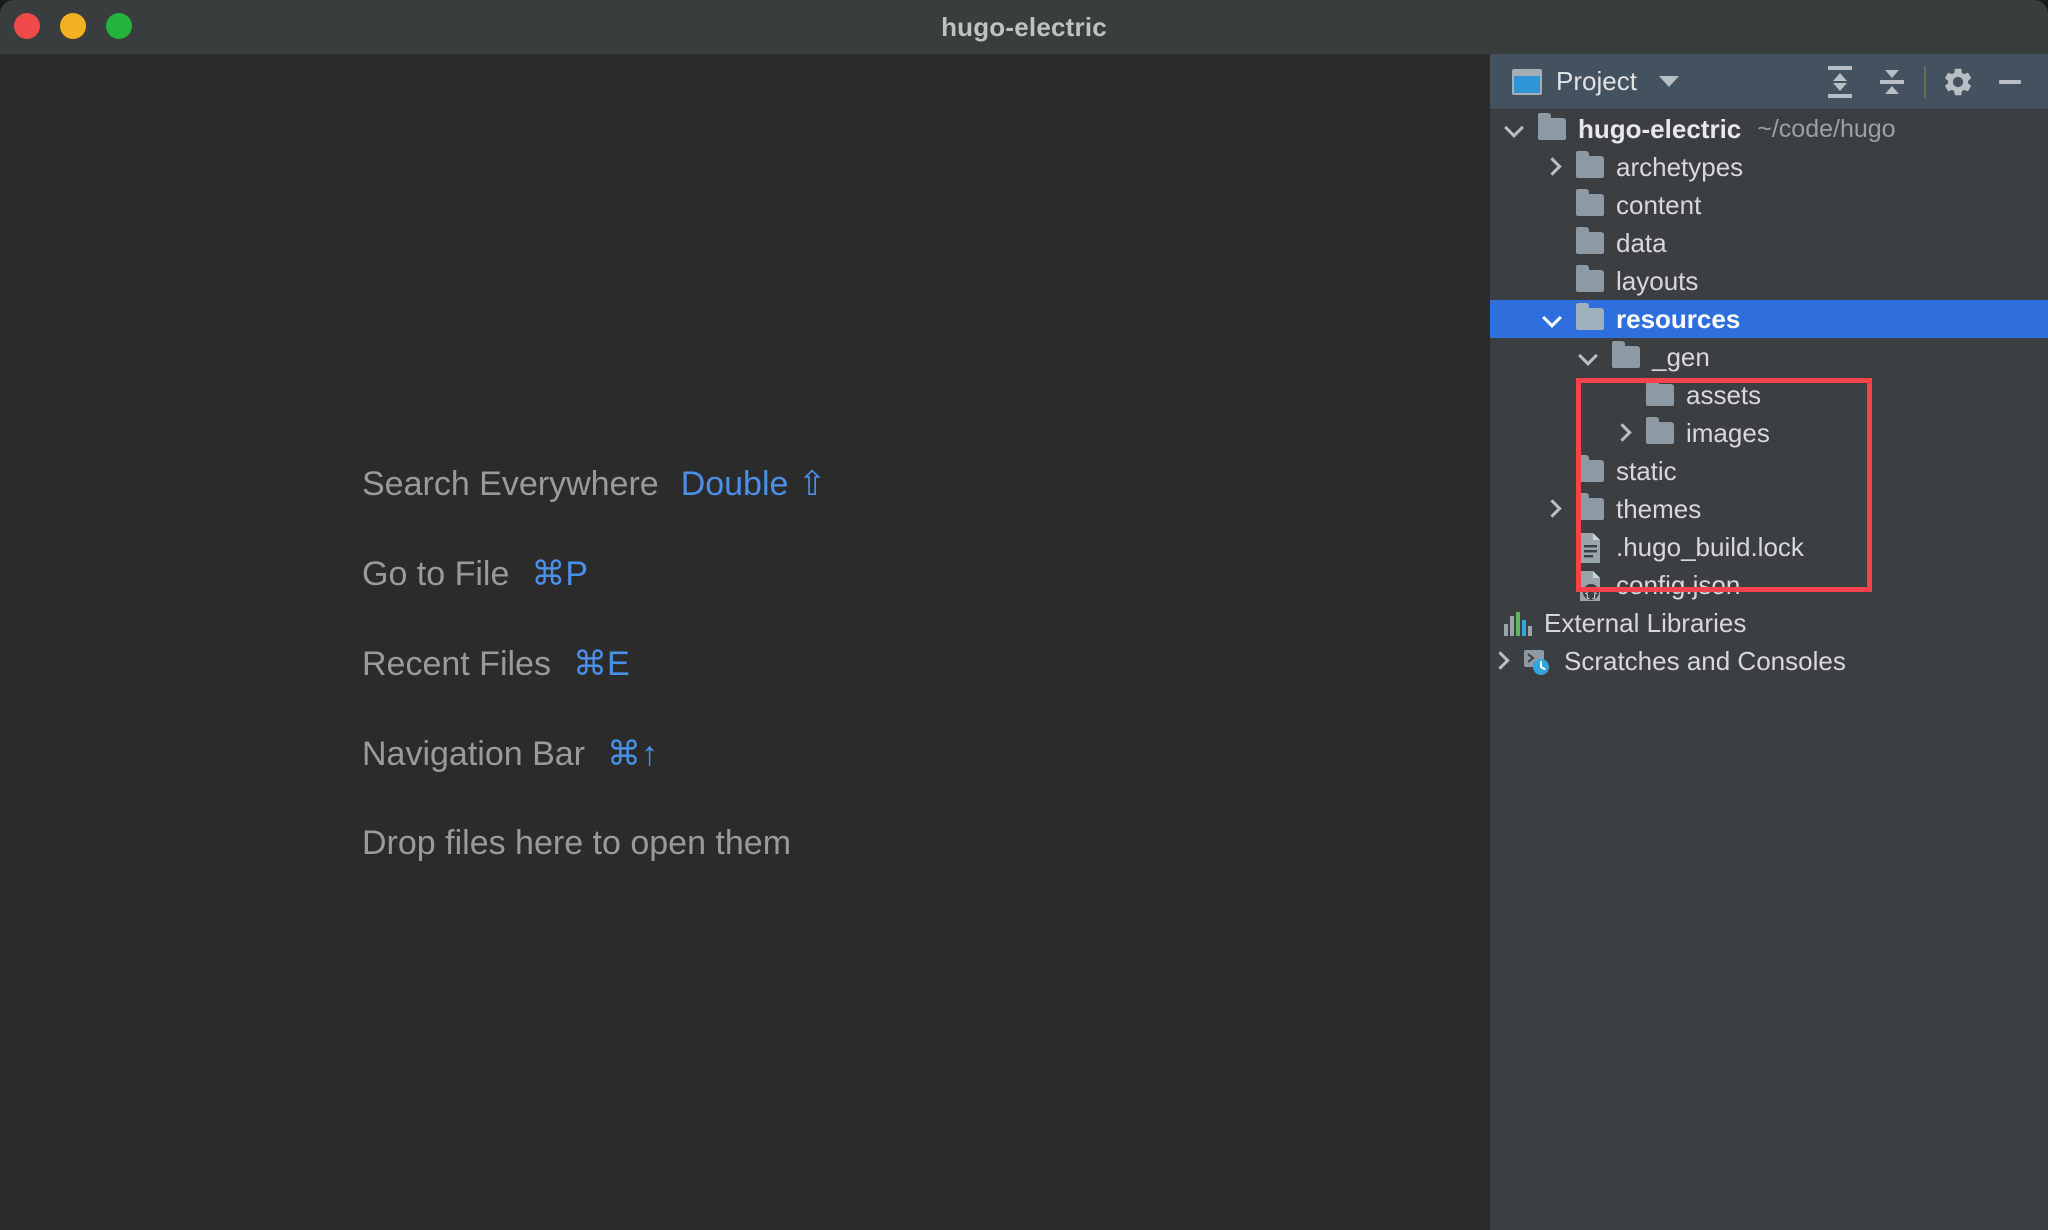 The width and height of the screenshot is (2048, 1230). Describe the element at coordinates (1769, 357) in the screenshot. I see `tree-row-gen: _gen` at that location.